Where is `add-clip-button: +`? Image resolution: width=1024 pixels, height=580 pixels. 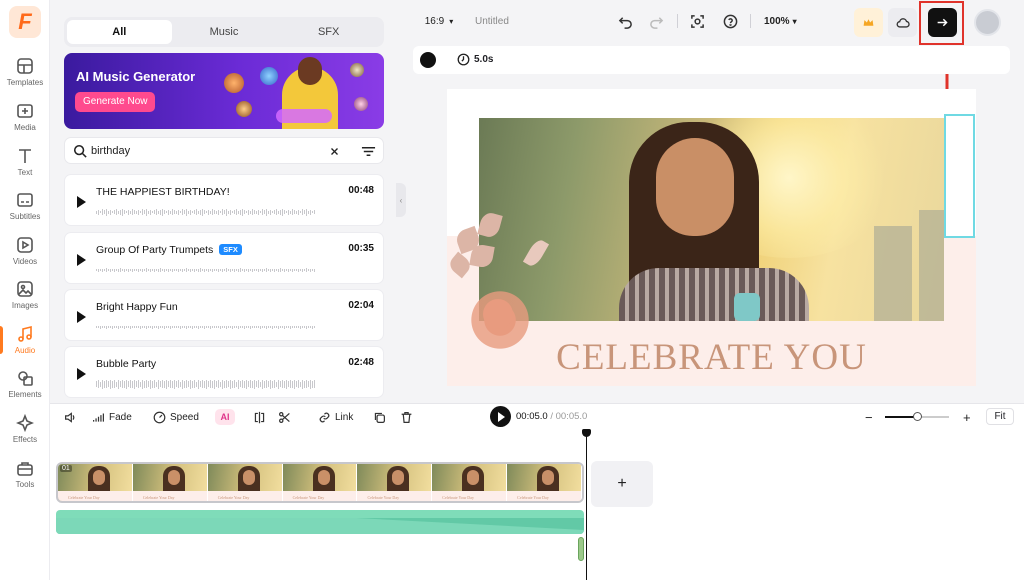
add-clip-button: + is located at coordinates (622, 484).